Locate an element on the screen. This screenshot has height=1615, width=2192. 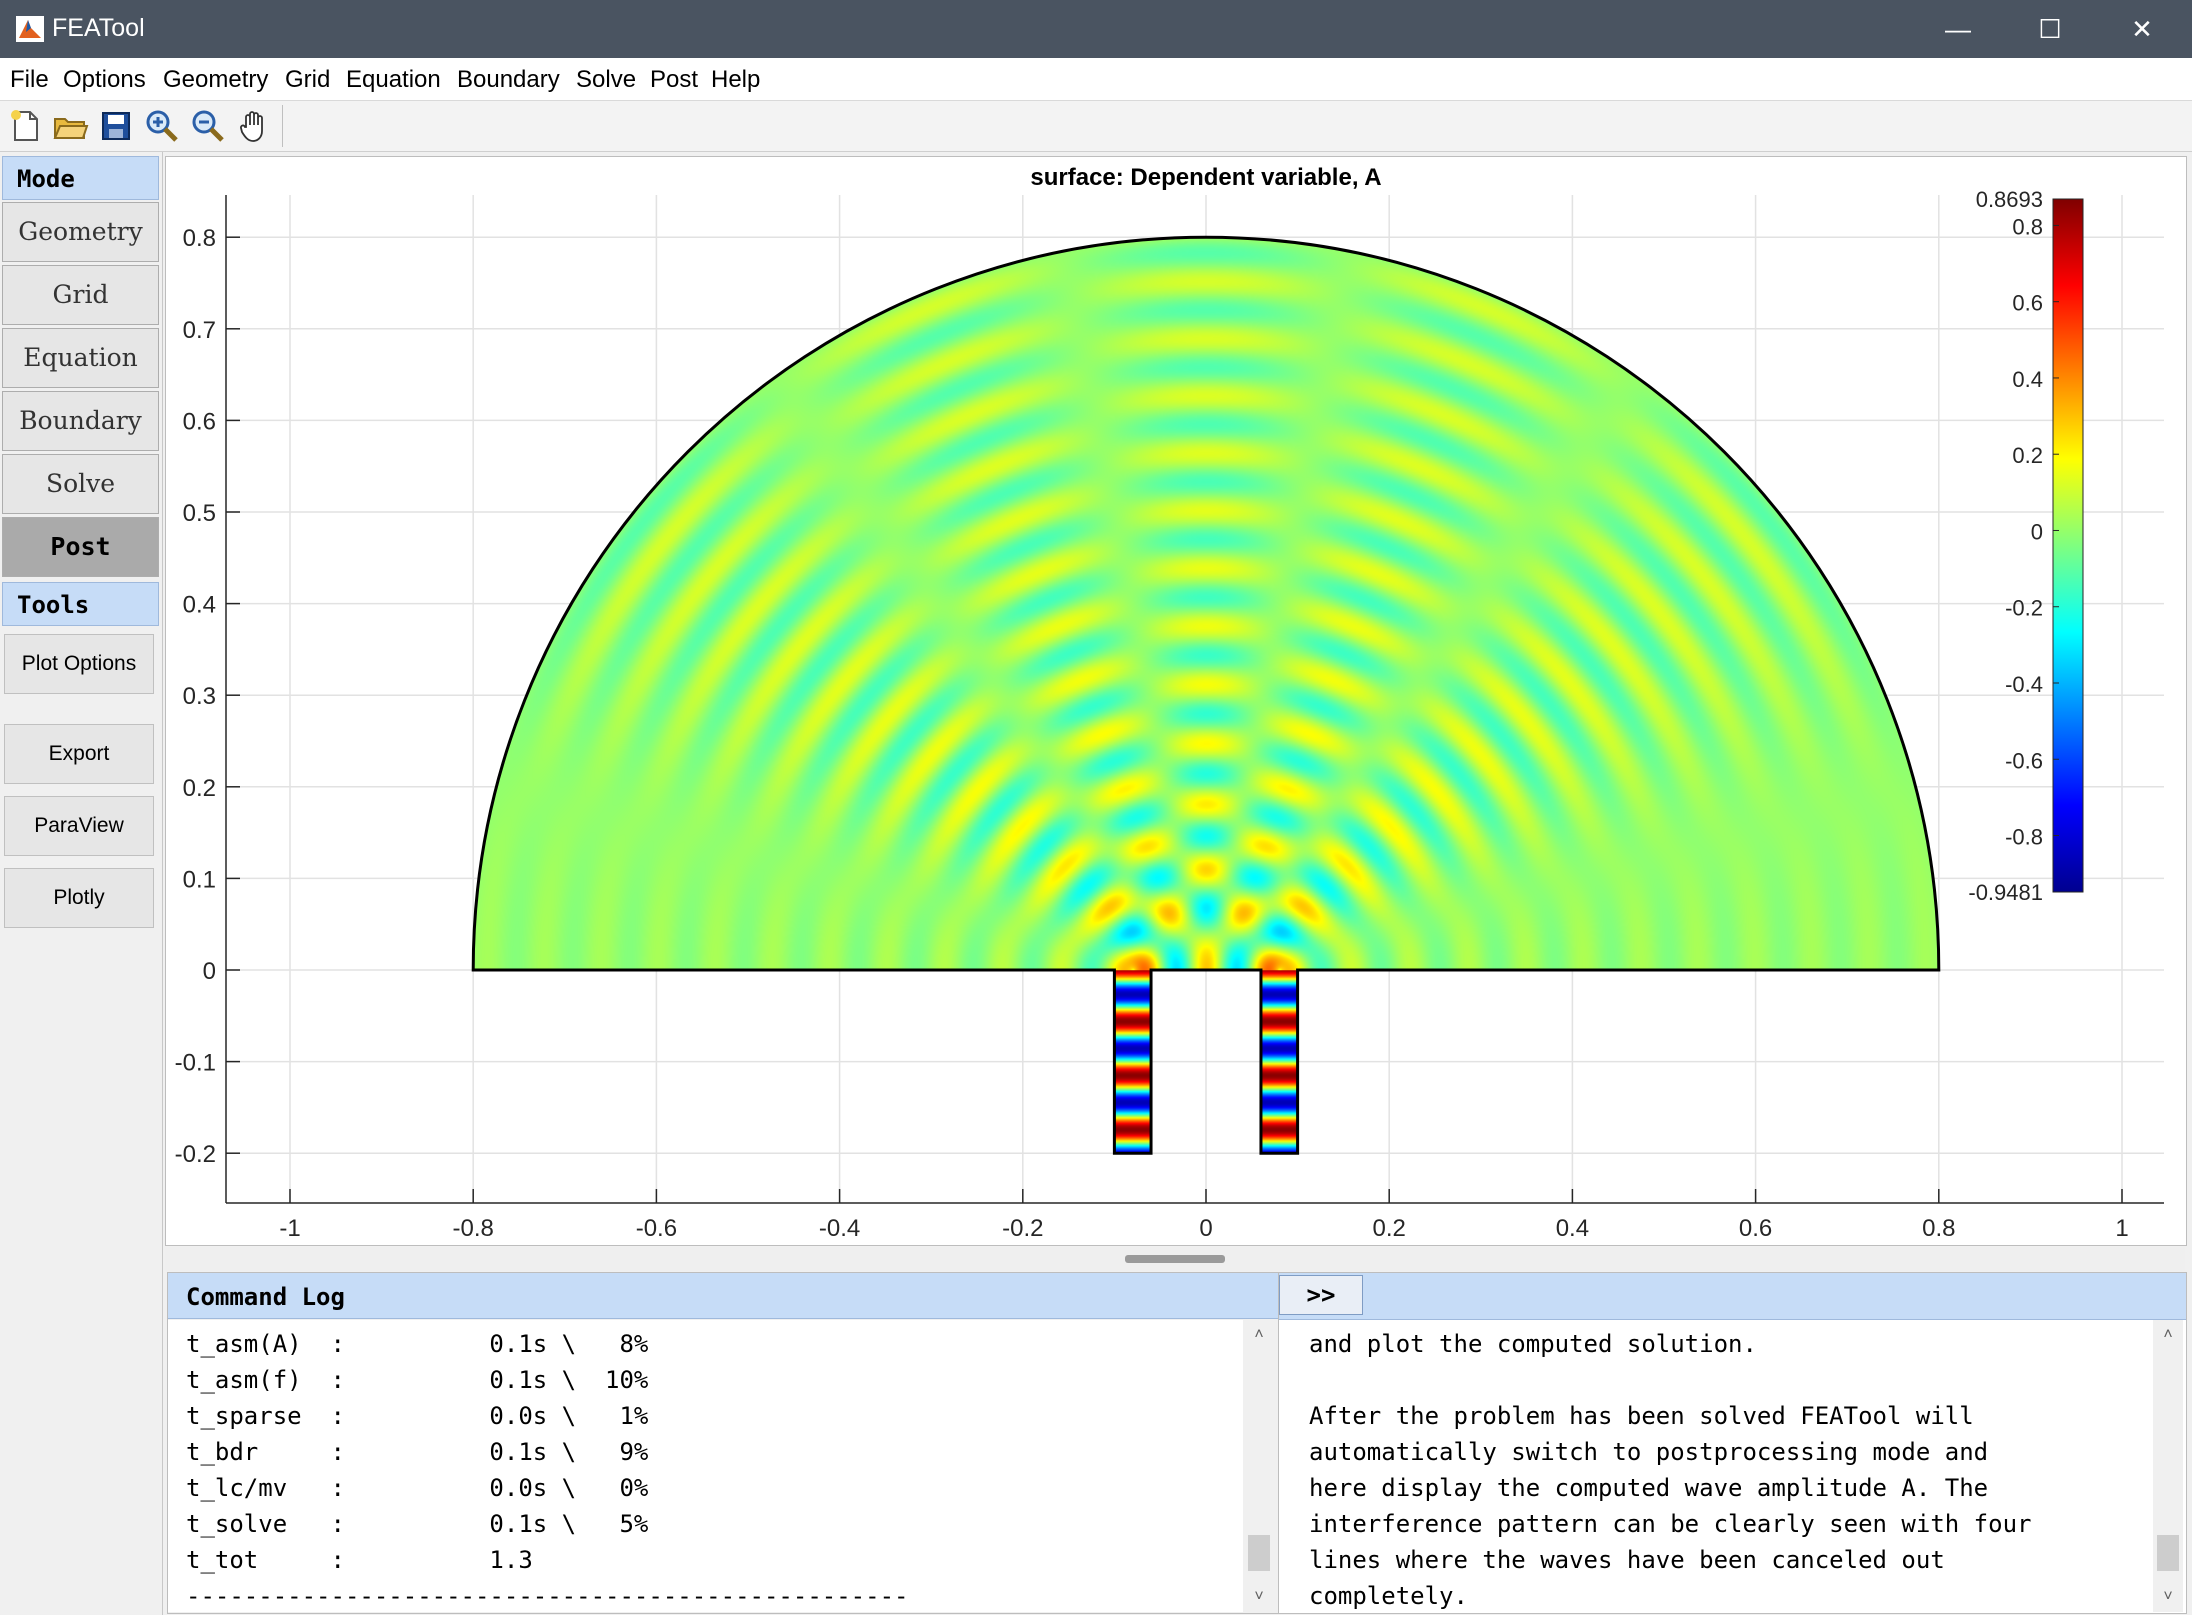
title-bar: FEATool — ☐ ✕ is located at coordinates (1096, 29).